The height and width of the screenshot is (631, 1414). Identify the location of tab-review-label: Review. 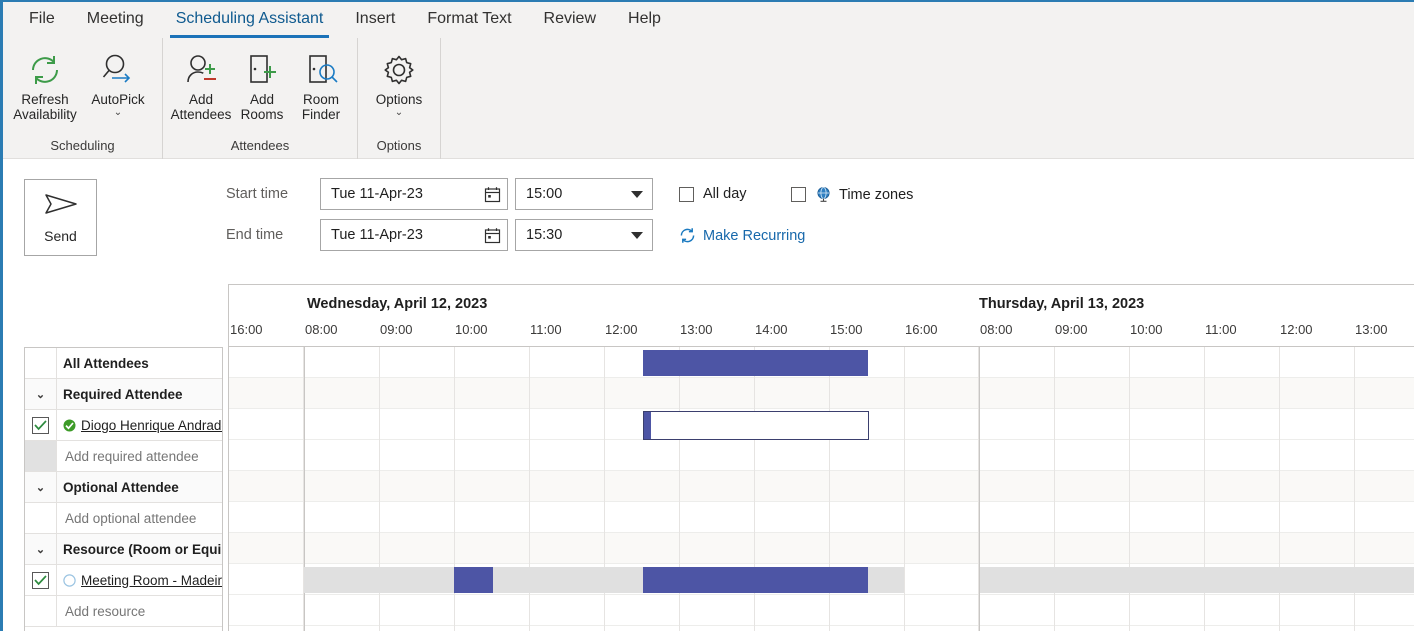
(570, 18).